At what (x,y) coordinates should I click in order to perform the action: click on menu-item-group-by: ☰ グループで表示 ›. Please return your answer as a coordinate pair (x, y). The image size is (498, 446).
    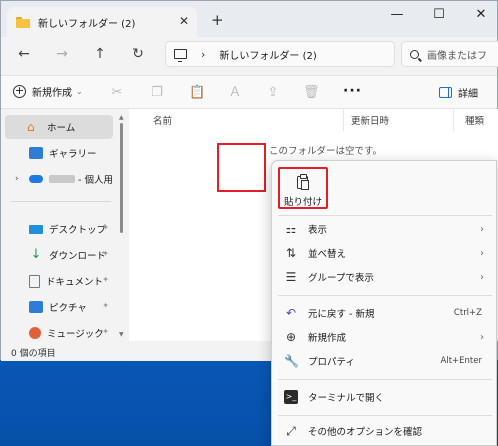
    Looking at the image, I should click on (385, 277).